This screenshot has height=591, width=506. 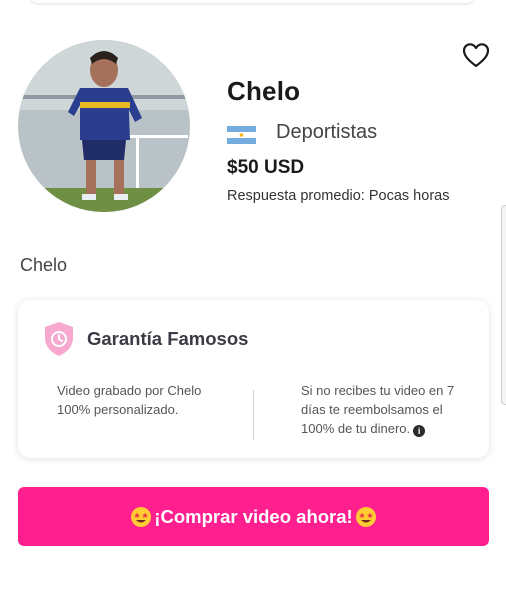 I want to click on price: $50 USD, so click(x=266, y=167).